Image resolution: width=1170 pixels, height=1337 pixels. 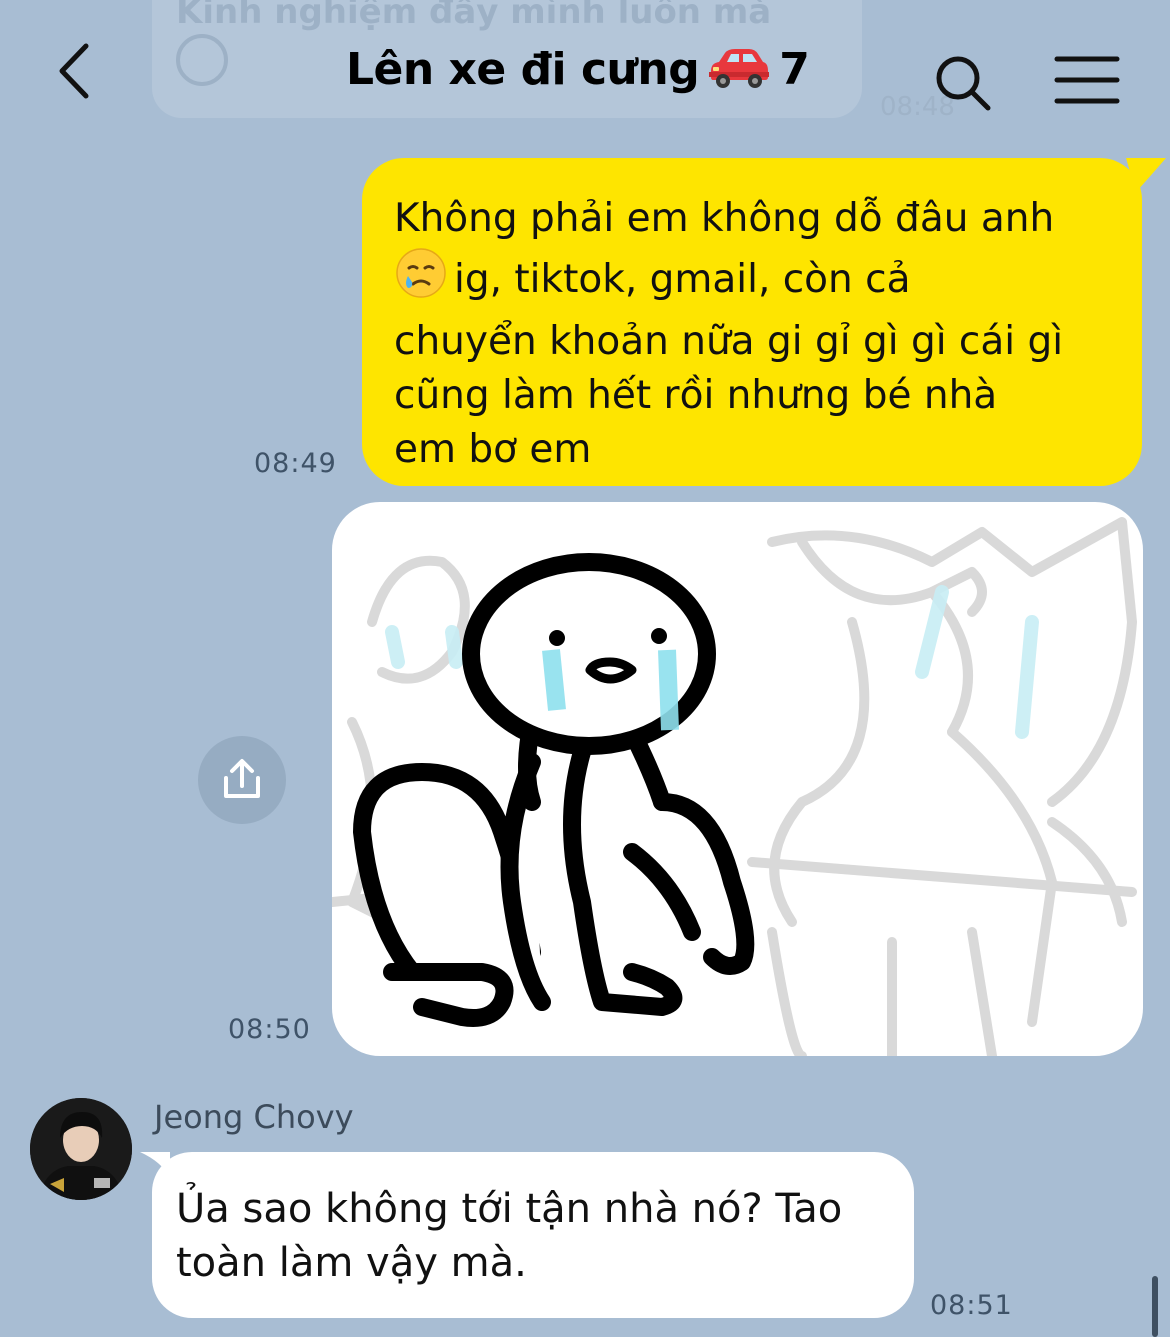 I want to click on sticker-time: 08:50, so click(x=269, y=1029).